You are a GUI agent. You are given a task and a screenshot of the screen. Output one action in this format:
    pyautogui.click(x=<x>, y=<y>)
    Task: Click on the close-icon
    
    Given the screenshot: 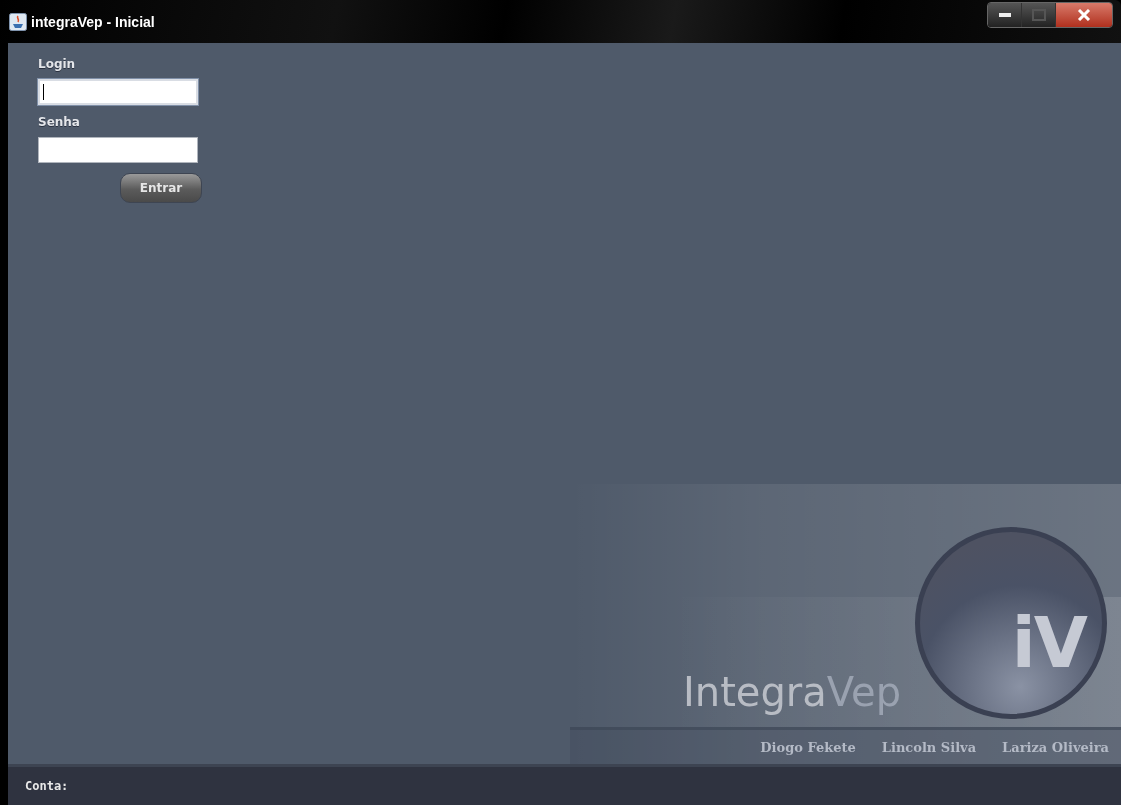 What is the action you would take?
    pyautogui.click(x=1084, y=15)
    